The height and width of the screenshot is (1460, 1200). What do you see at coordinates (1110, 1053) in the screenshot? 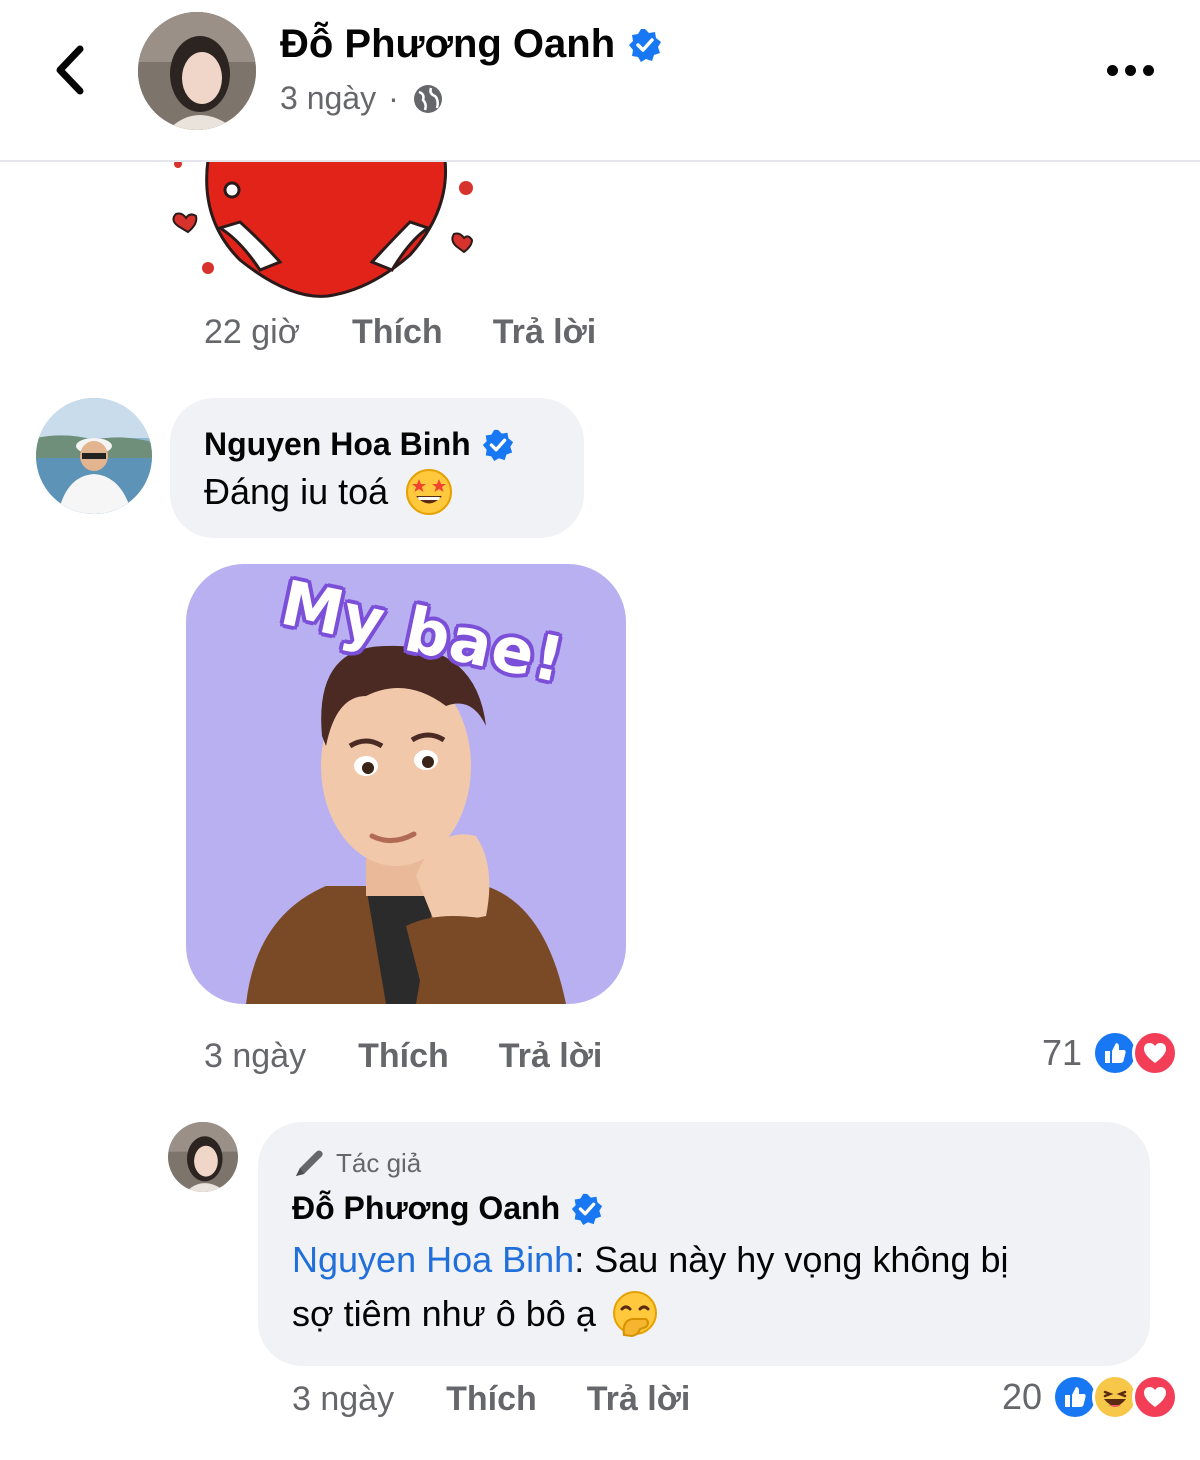
I see `reaction-summary: 71` at bounding box center [1110, 1053].